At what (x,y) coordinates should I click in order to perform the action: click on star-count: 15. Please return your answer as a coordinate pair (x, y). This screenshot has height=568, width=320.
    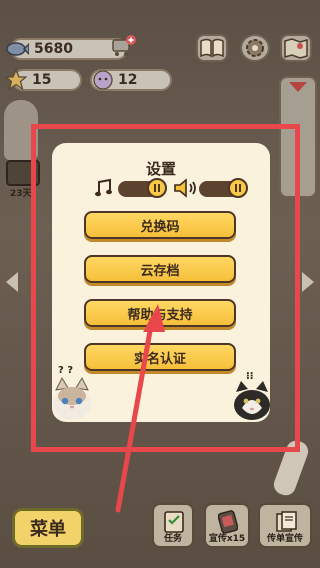
    Looking at the image, I should click on (42, 80).